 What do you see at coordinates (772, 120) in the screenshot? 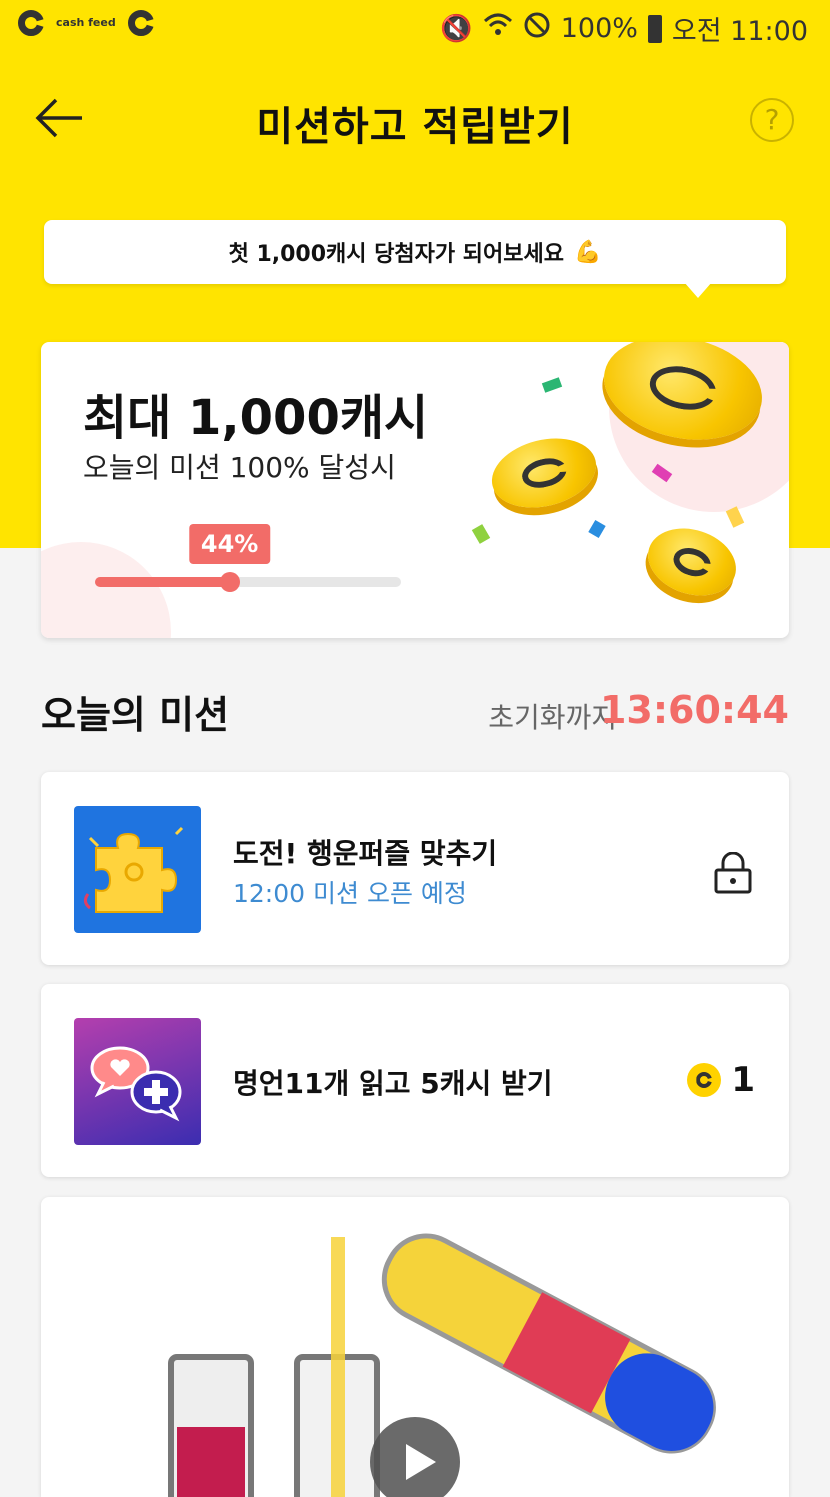
I see `help-button: ?` at bounding box center [772, 120].